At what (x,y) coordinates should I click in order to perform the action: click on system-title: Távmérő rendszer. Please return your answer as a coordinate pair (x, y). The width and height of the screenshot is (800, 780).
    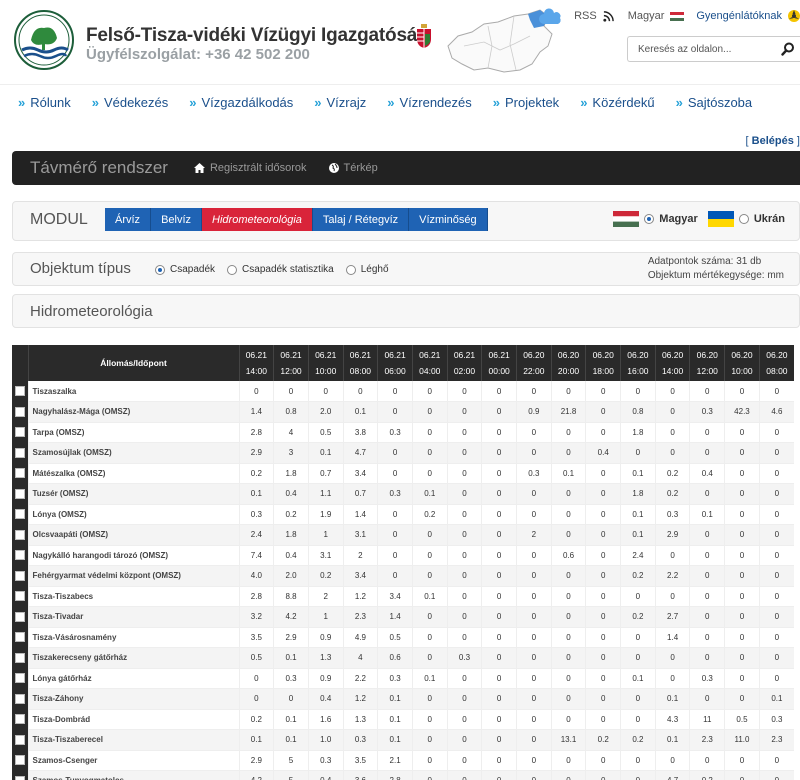
    Looking at the image, I should click on (99, 168).